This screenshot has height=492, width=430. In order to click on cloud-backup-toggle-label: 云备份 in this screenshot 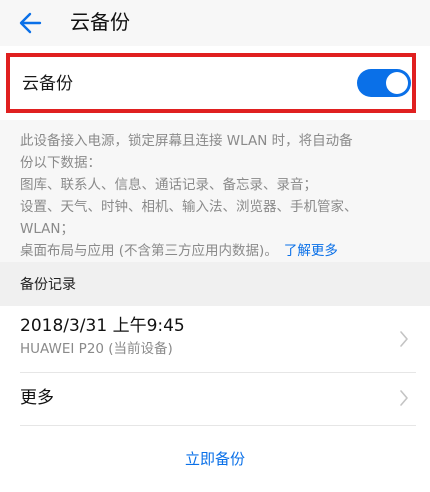, I will do `click(47, 84)`.